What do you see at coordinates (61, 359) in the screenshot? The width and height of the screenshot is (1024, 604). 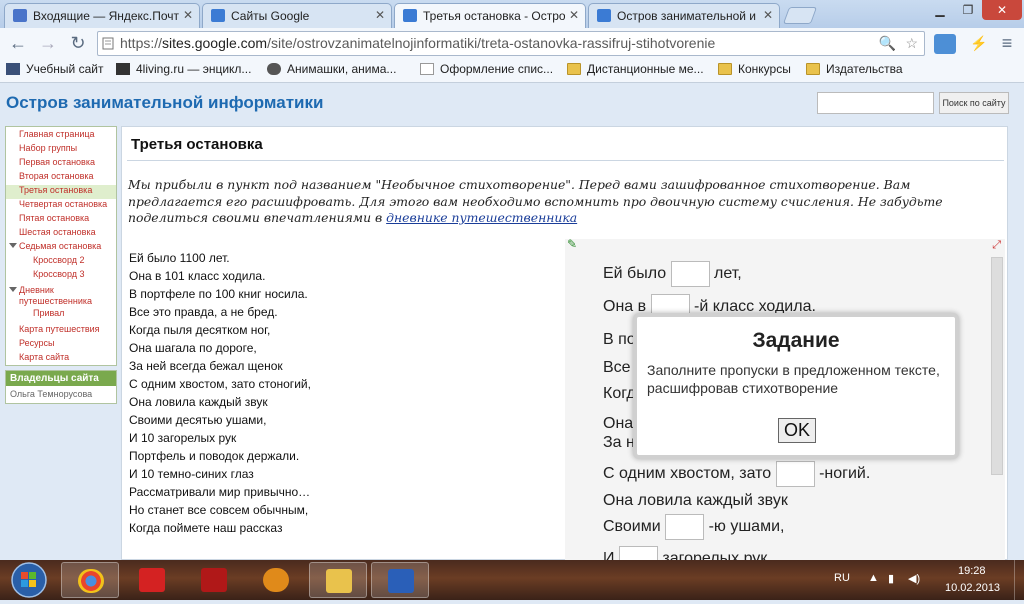 I see `nav-item-sitemap: Карта сайта` at bounding box center [61, 359].